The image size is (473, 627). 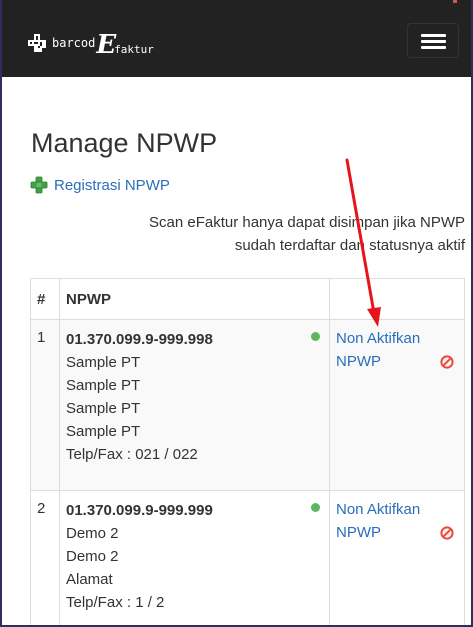 I want to click on window-edge-mark, so click(x=455, y=1).